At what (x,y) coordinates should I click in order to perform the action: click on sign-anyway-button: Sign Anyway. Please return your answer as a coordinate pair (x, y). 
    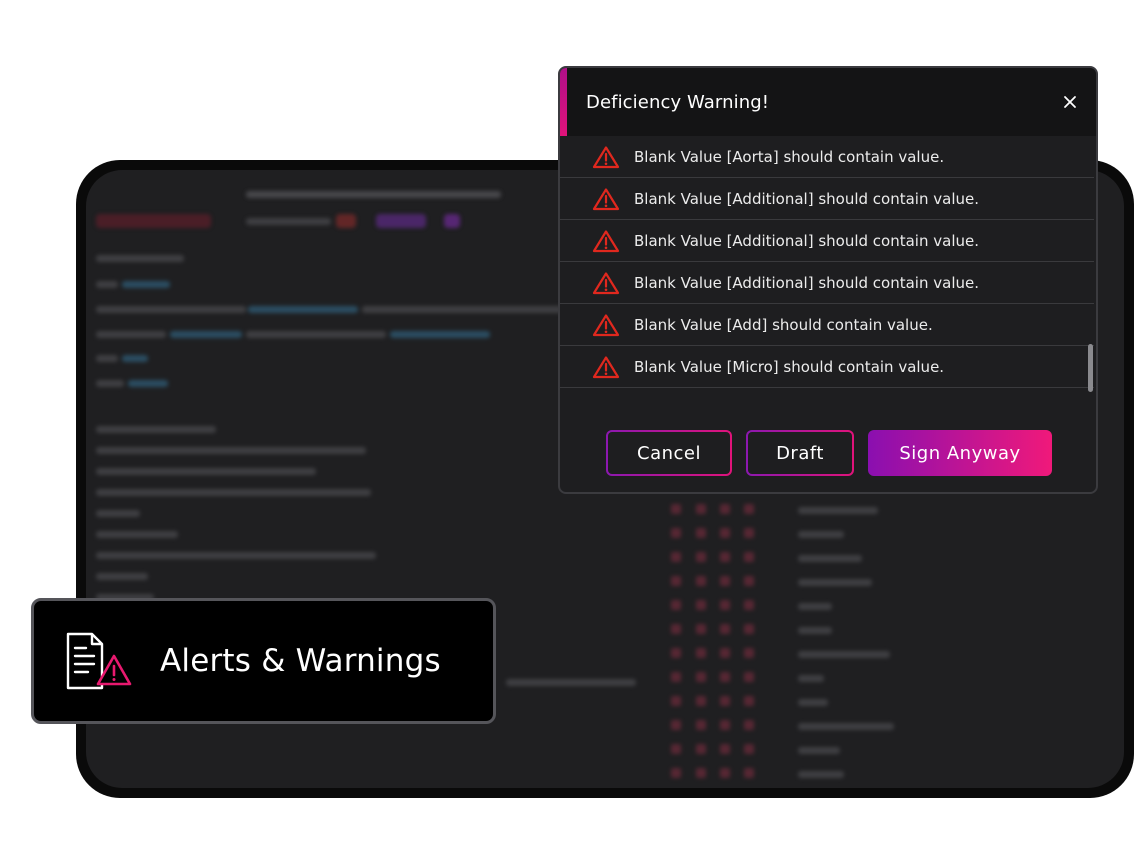
    Looking at the image, I should click on (960, 453).